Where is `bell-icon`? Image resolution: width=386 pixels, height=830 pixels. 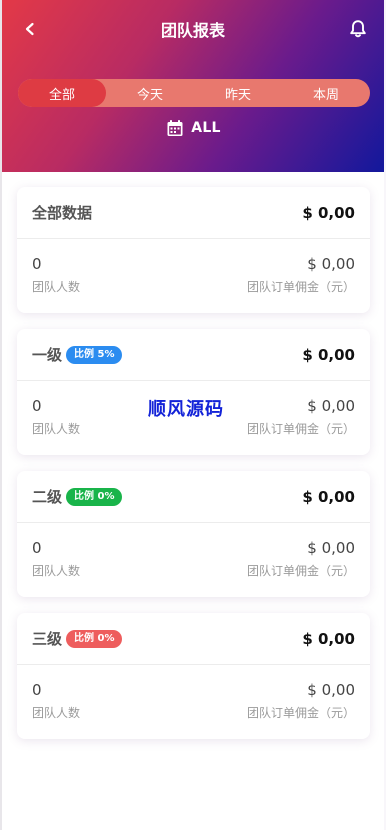
bell-icon is located at coordinates (358, 29).